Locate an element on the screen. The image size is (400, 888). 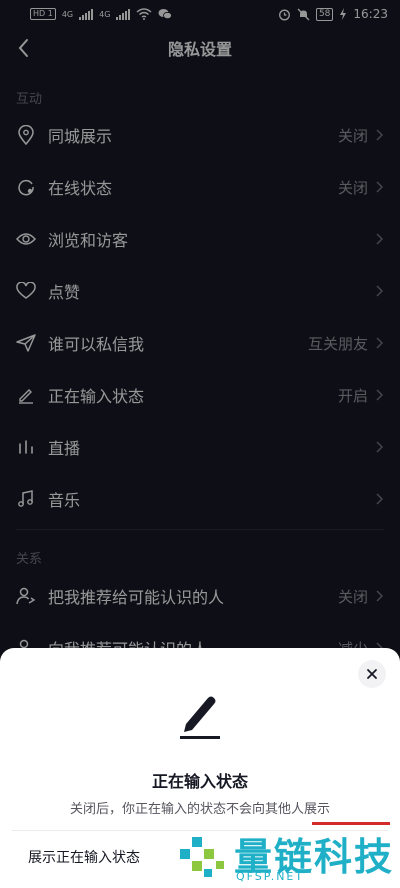
annotation-mark is located at coordinates (351, 823).